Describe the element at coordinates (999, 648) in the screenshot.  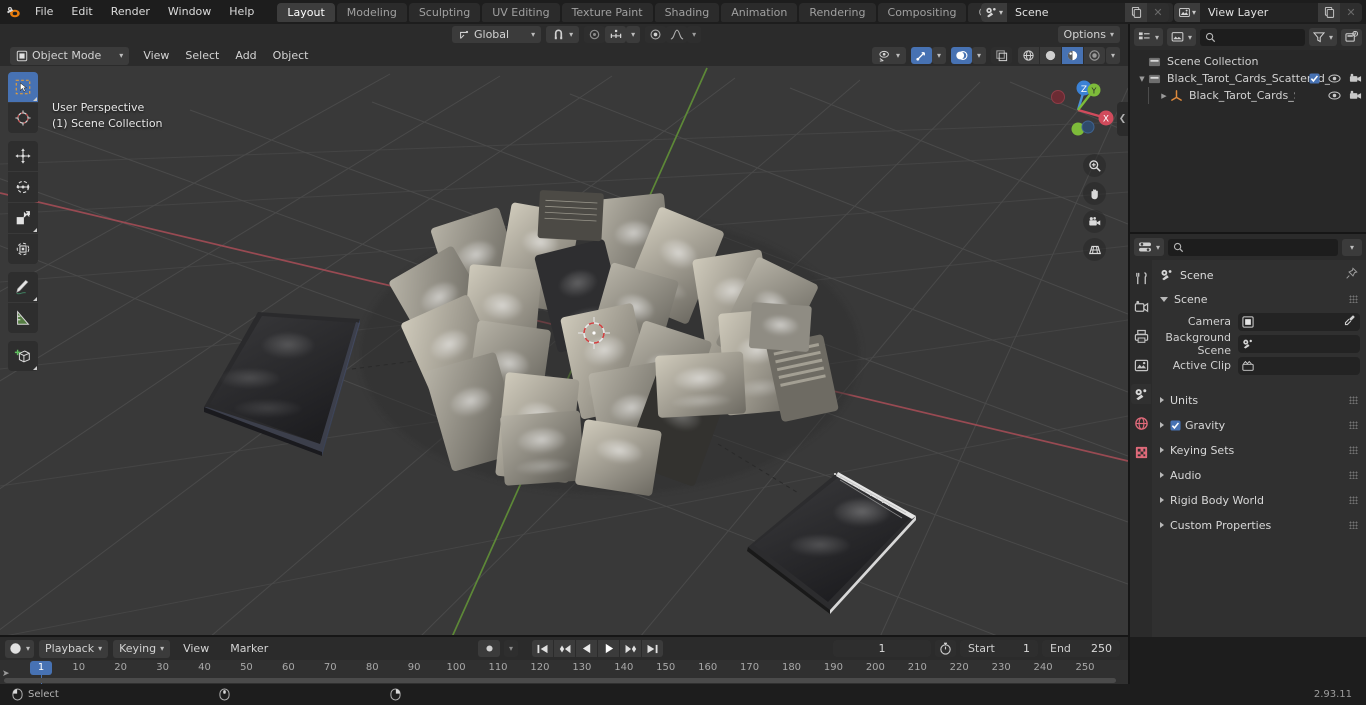
I see `start-frame-field: Start 1` at that location.